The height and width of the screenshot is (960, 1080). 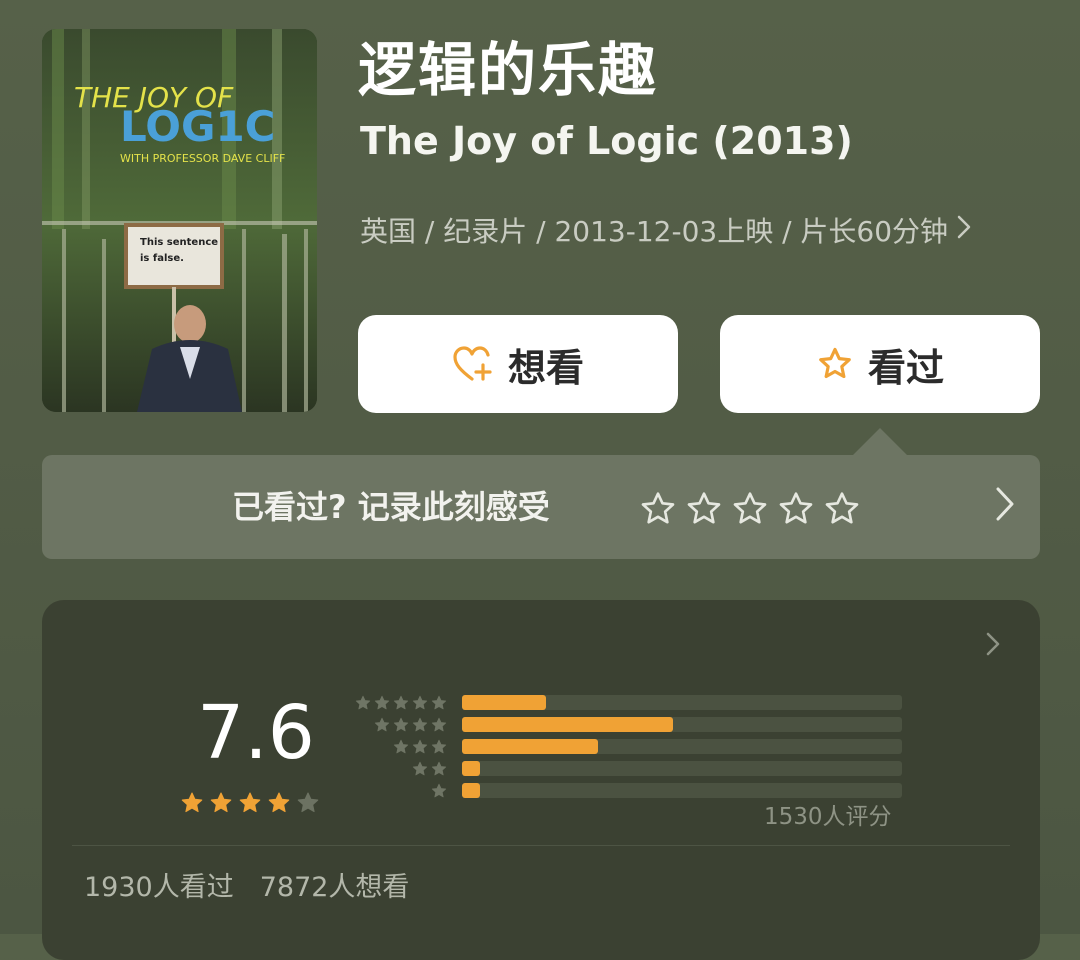 I want to click on movie-meta-text: 英国 / 纪录片 / 2013-12-03上映 / 片长60分钟, so click(x=654, y=231).